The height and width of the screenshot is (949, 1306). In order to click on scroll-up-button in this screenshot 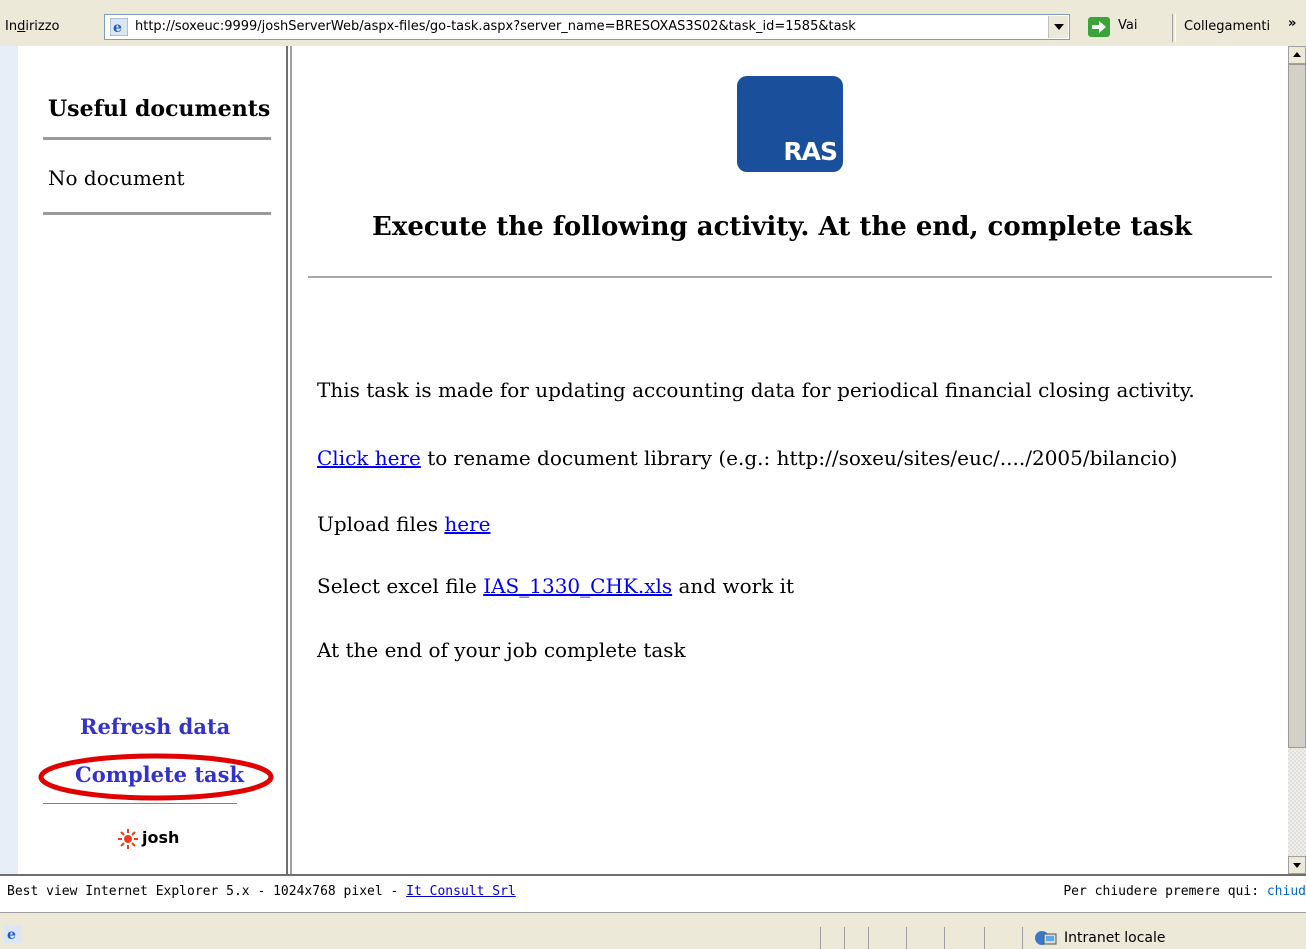, I will do `click(1297, 55)`.